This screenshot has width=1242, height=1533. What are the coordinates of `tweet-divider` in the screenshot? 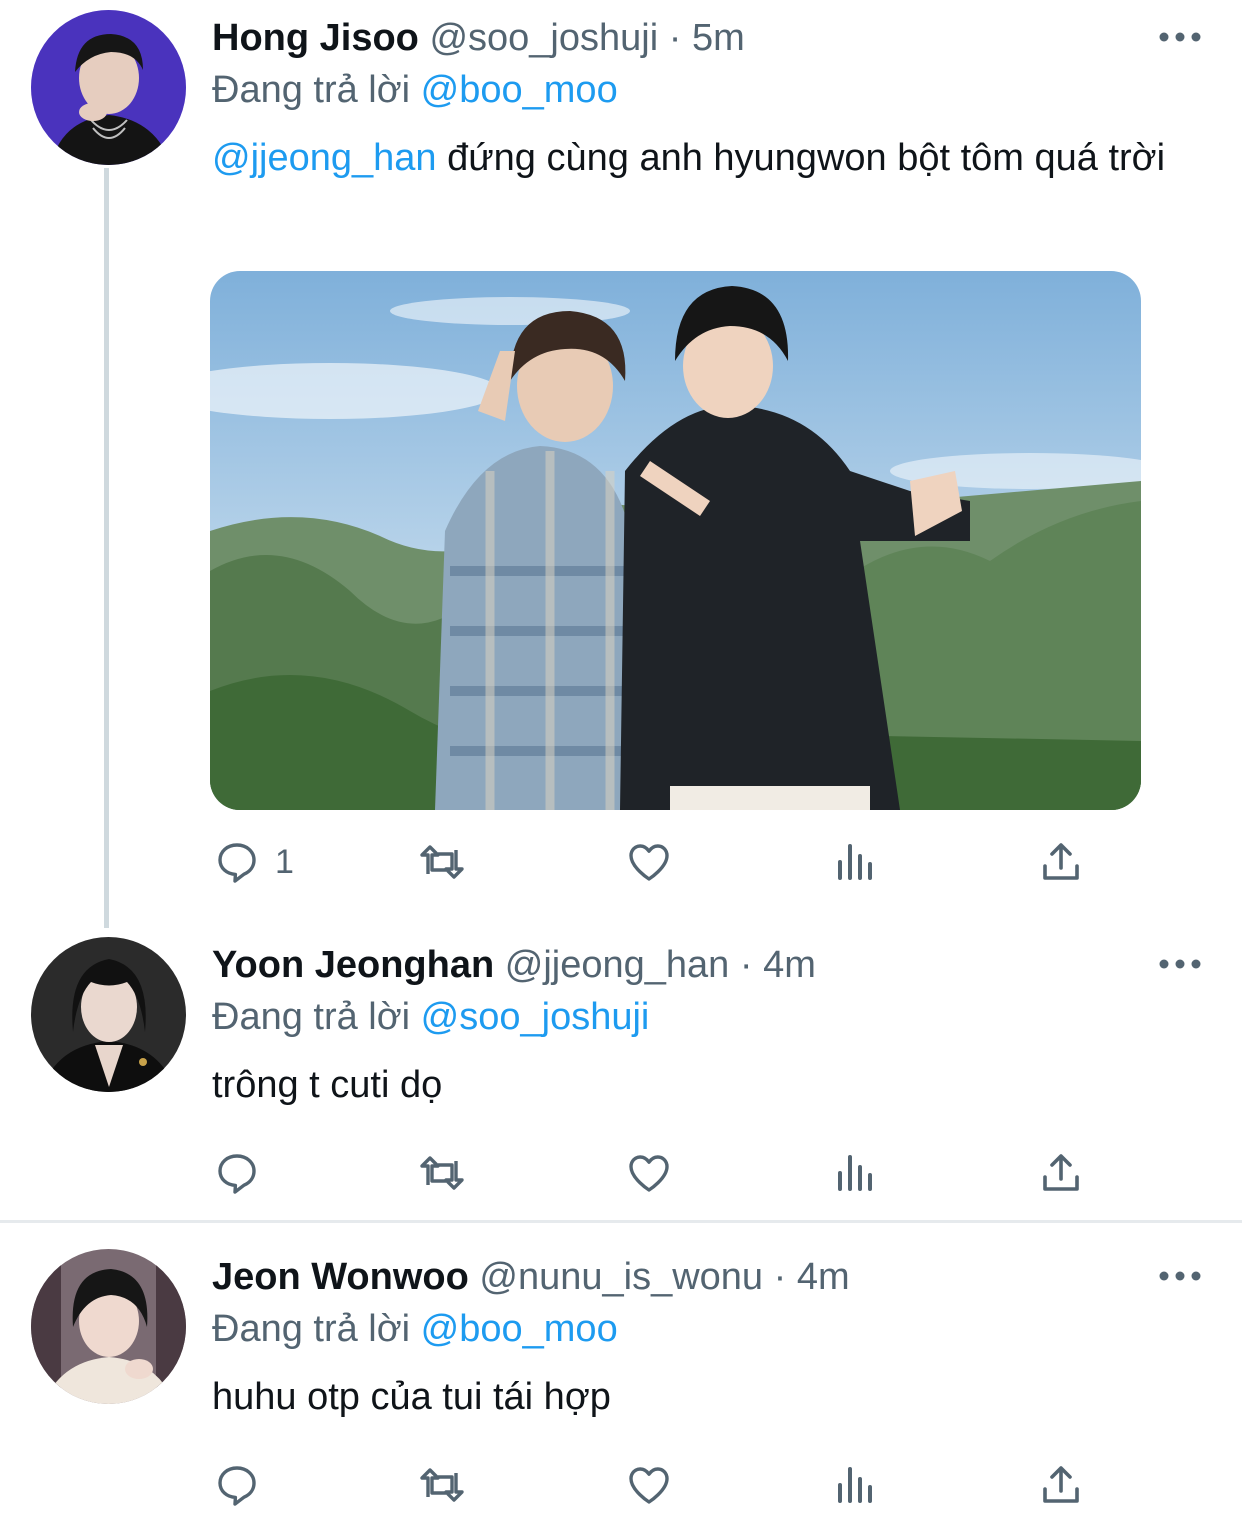 It's located at (621, 1221).